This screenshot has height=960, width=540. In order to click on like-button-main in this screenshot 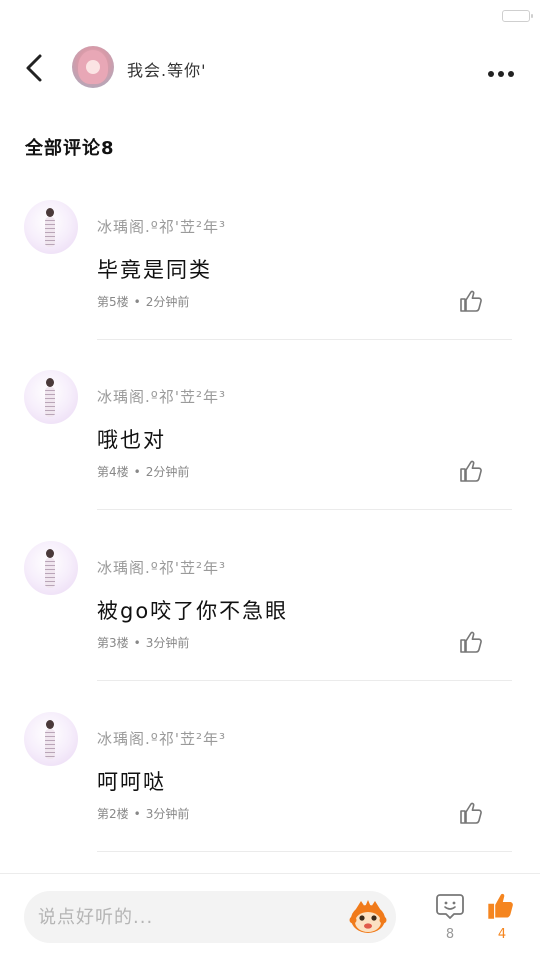, I will do `click(501, 906)`.